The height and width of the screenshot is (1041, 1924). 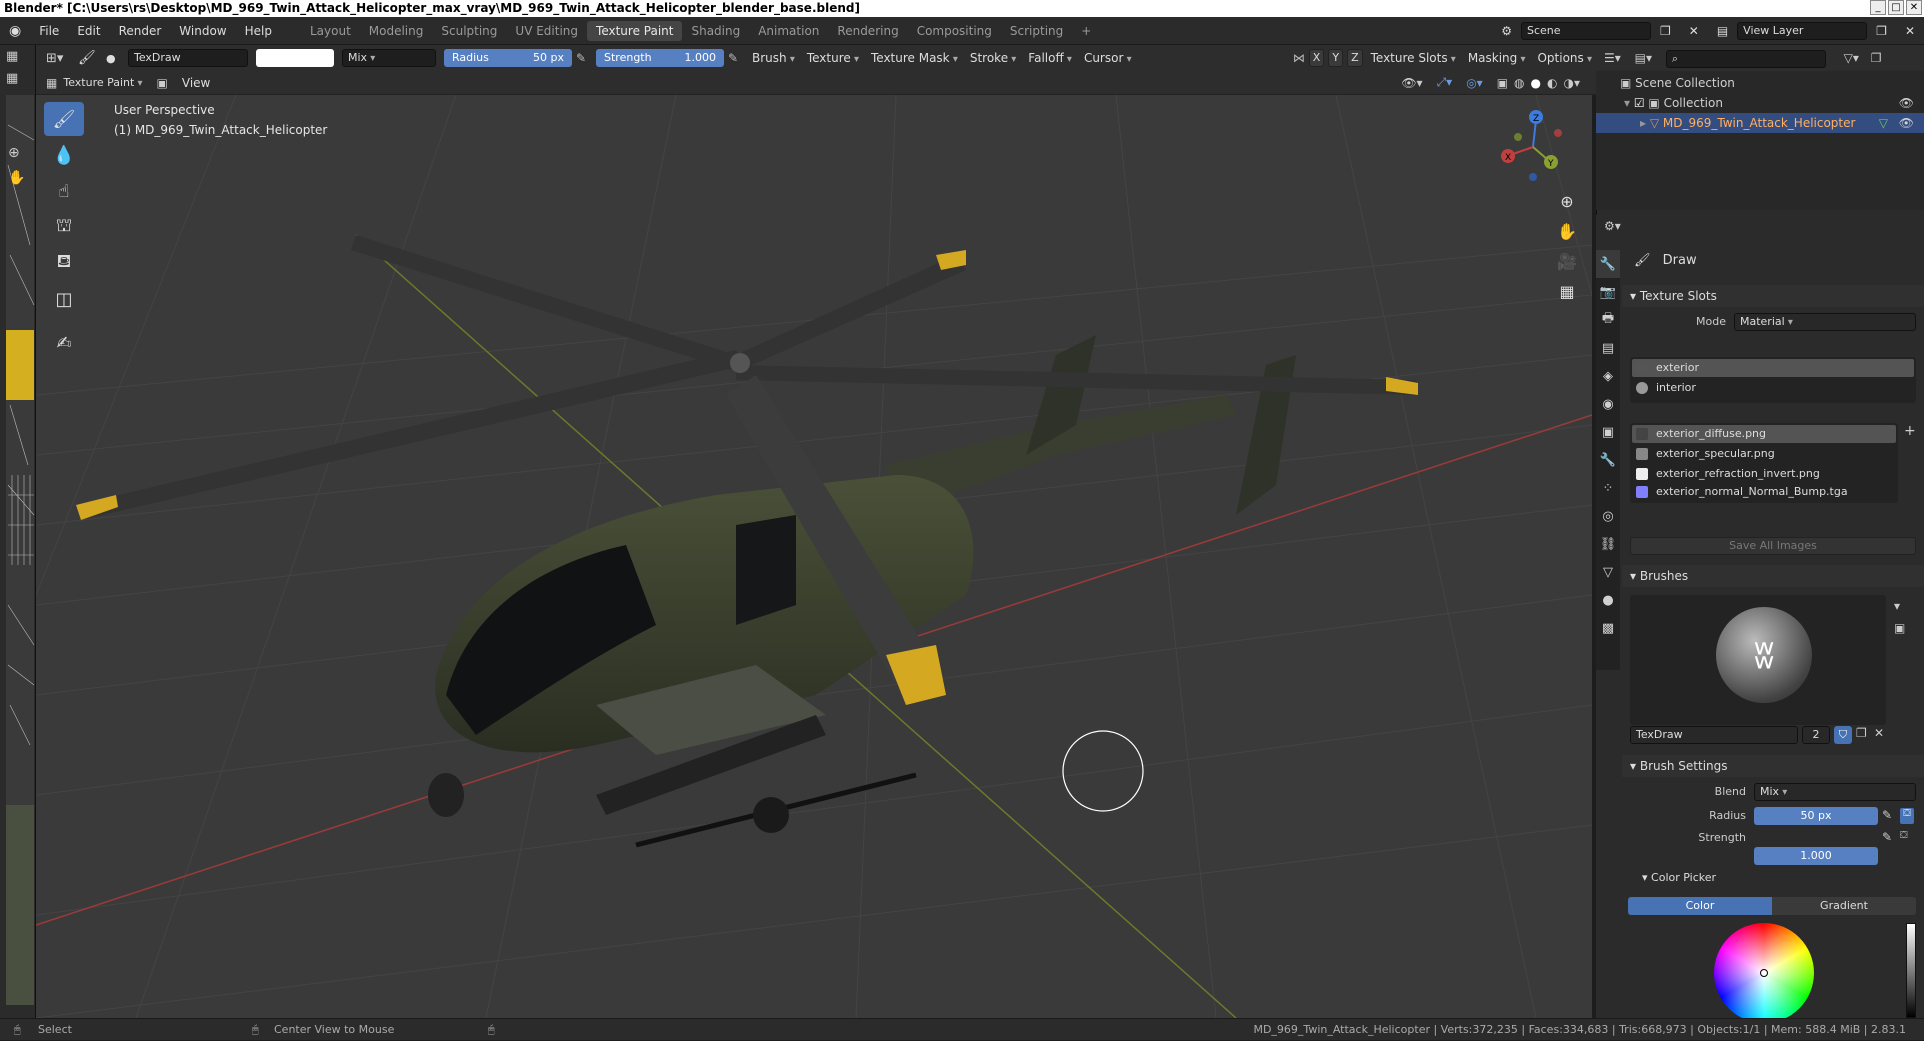 What do you see at coordinates (1502, 83) in the screenshot?
I see `xray-icon: ▣` at bounding box center [1502, 83].